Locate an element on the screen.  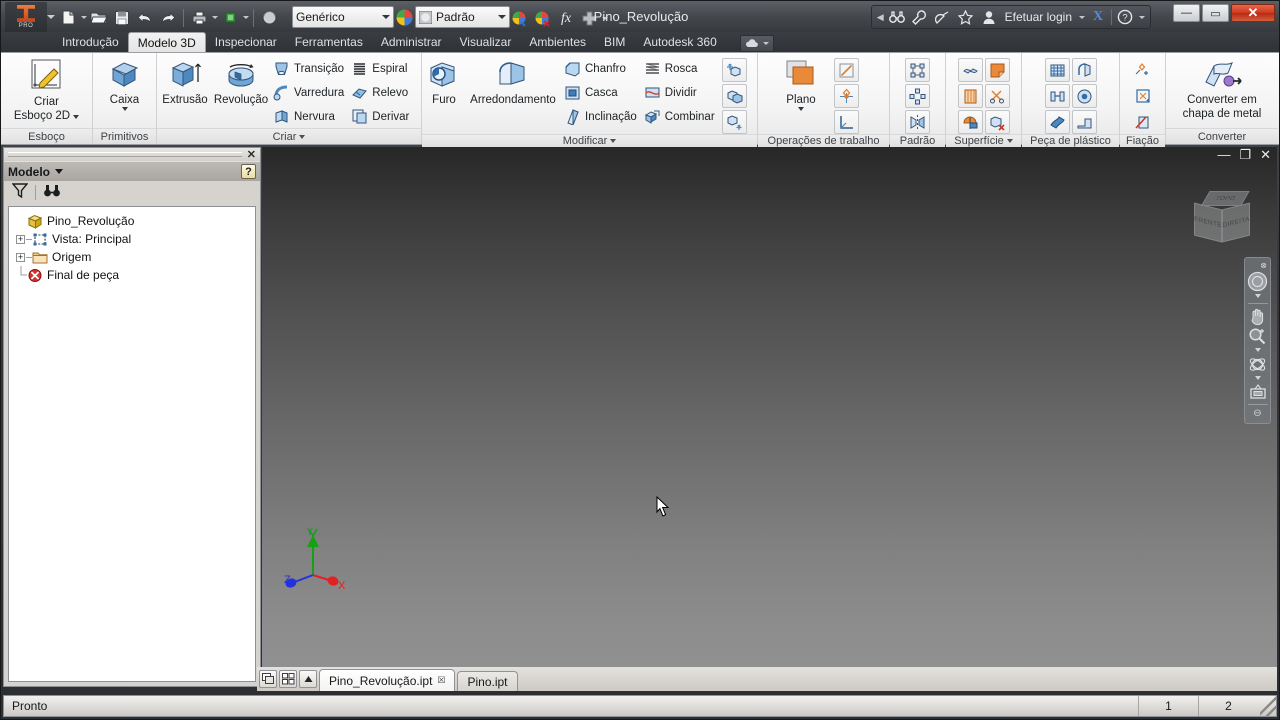
work-plane-caret-icon is located at coordinates (801, 109).